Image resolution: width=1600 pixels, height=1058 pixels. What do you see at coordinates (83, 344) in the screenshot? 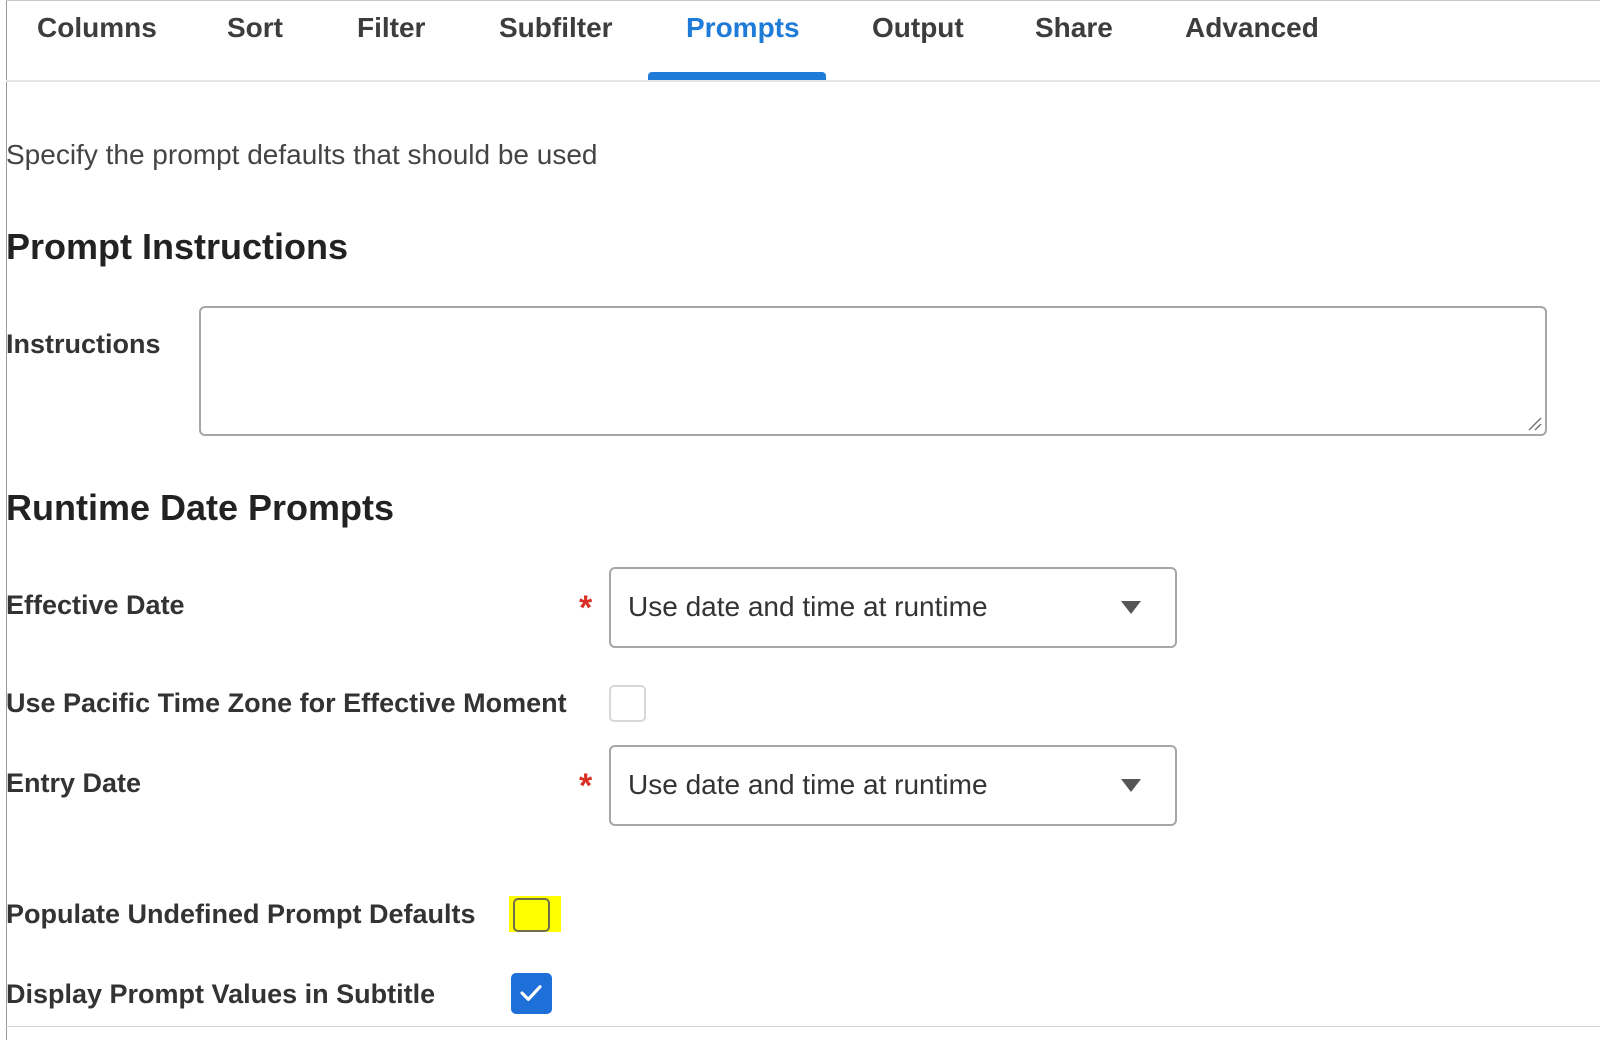
I see `instructions-label: Instructions` at bounding box center [83, 344].